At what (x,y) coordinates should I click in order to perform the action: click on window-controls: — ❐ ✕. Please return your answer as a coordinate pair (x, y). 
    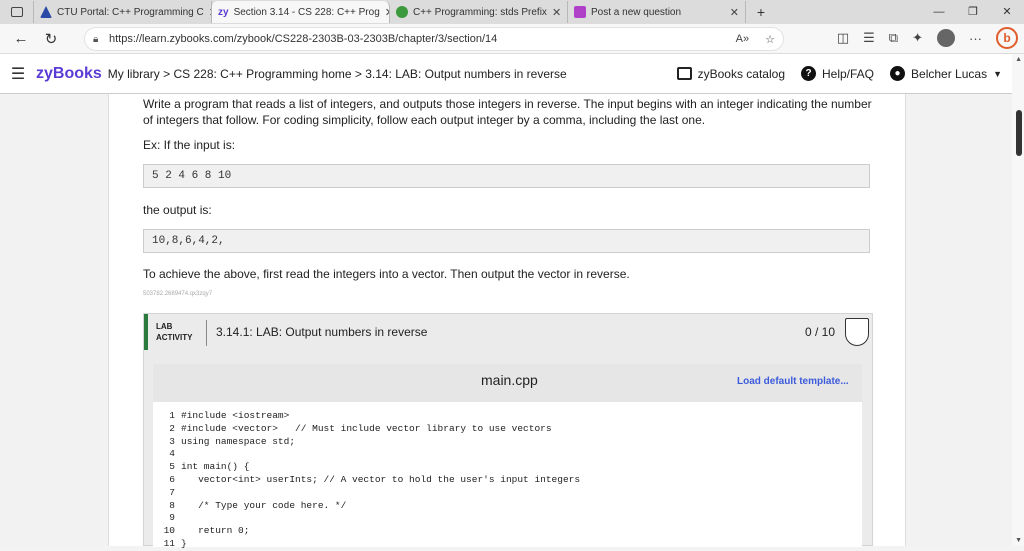
    Looking at the image, I should click on (973, 12).